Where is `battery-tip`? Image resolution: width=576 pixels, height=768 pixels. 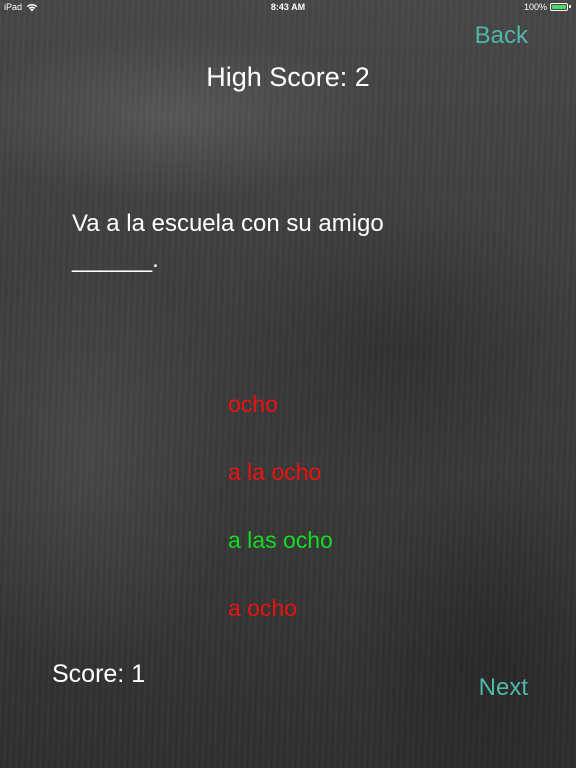
battery-tip is located at coordinates (570, 6).